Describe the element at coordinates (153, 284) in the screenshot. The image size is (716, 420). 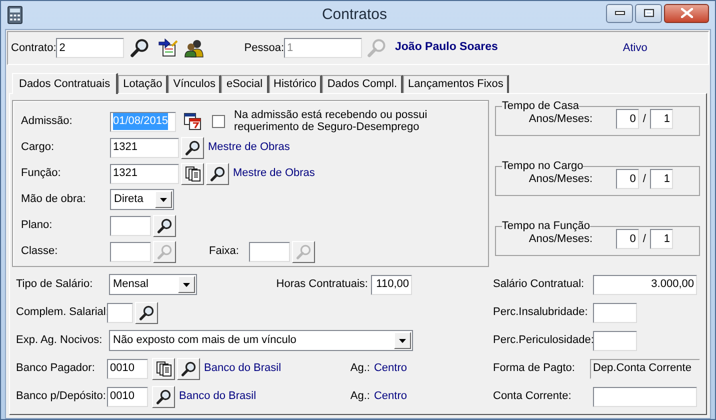
I see `dropdown: Mensal` at that location.